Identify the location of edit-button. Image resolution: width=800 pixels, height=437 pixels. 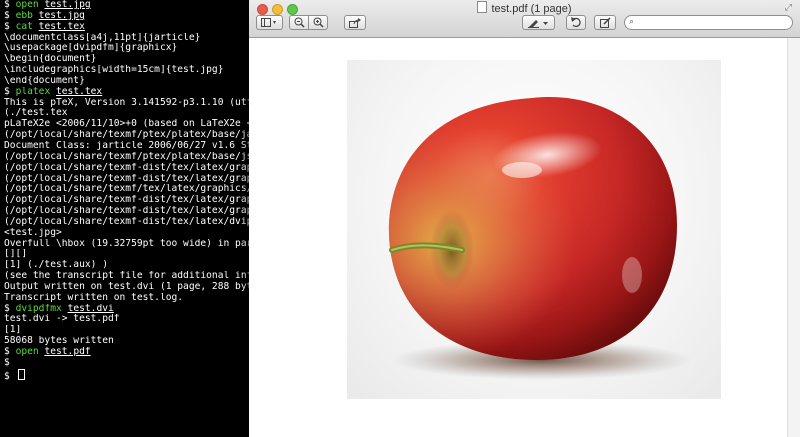
(605, 22).